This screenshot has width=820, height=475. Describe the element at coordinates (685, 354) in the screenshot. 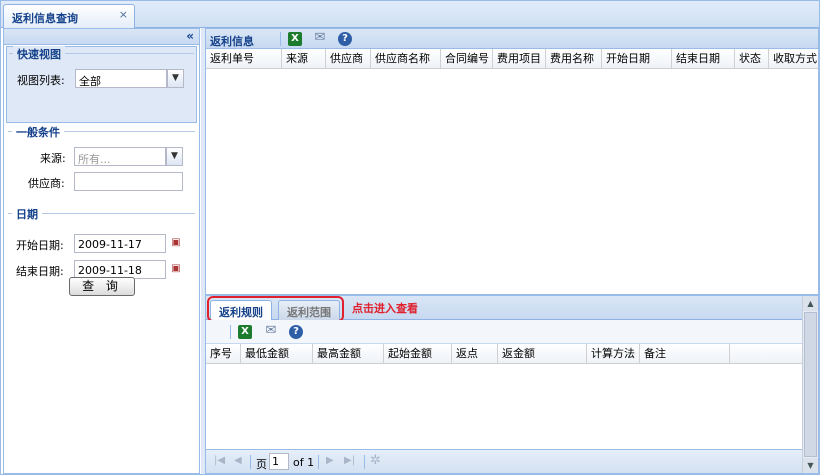

I see `column-header: 备注` at that location.